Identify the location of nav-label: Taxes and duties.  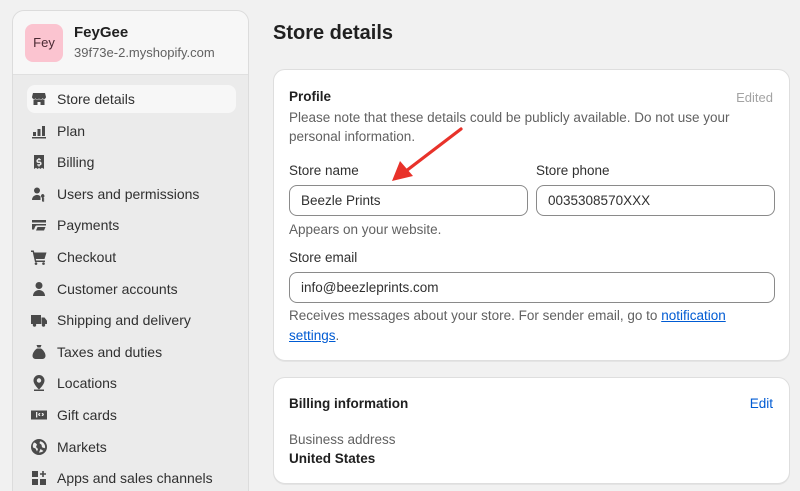
(110, 351).